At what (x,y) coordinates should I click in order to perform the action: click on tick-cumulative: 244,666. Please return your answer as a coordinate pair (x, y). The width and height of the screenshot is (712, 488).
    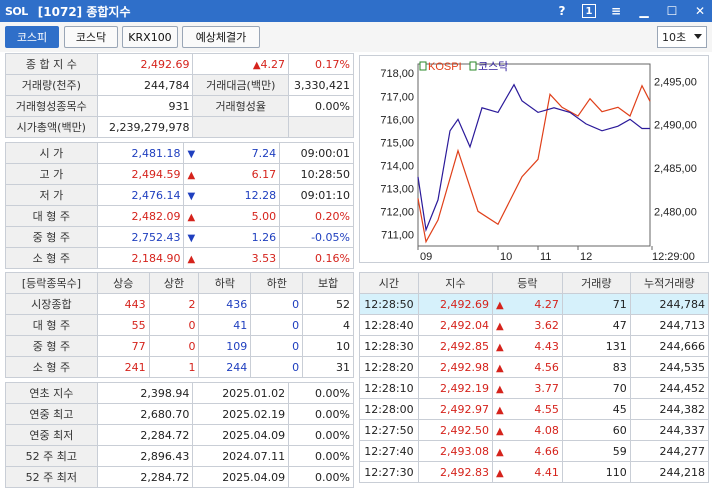
    Looking at the image, I should click on (669, 346).